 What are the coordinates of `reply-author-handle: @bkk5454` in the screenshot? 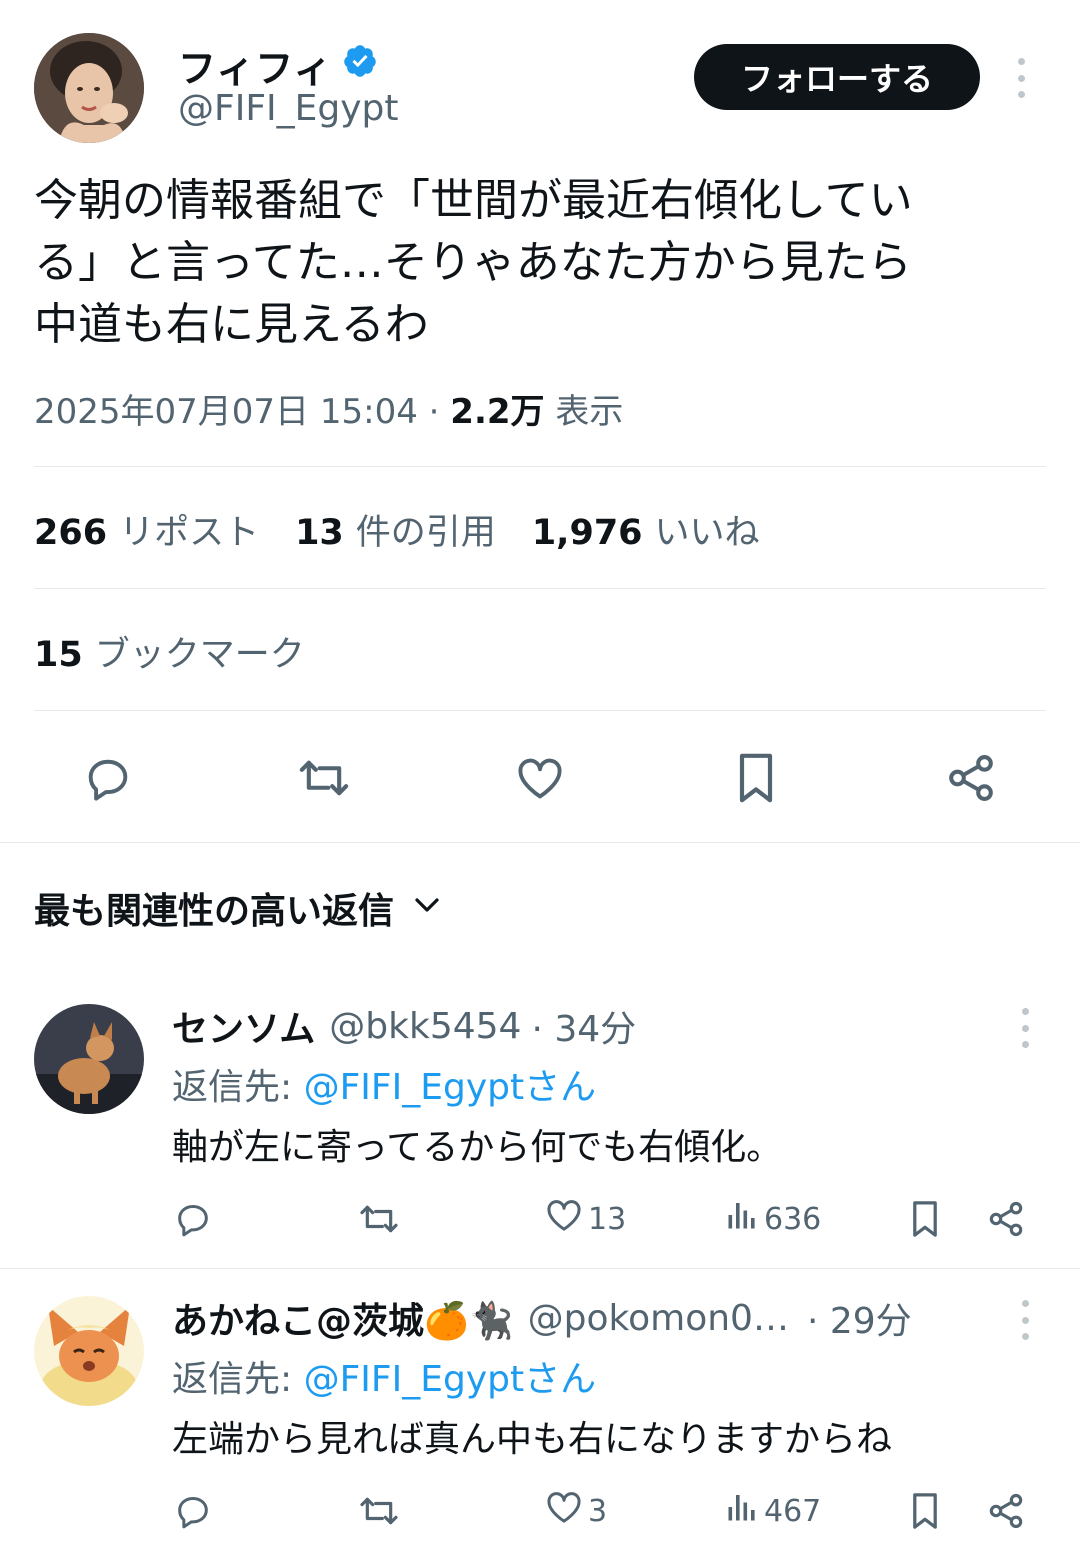 It's located at (425, 1026).